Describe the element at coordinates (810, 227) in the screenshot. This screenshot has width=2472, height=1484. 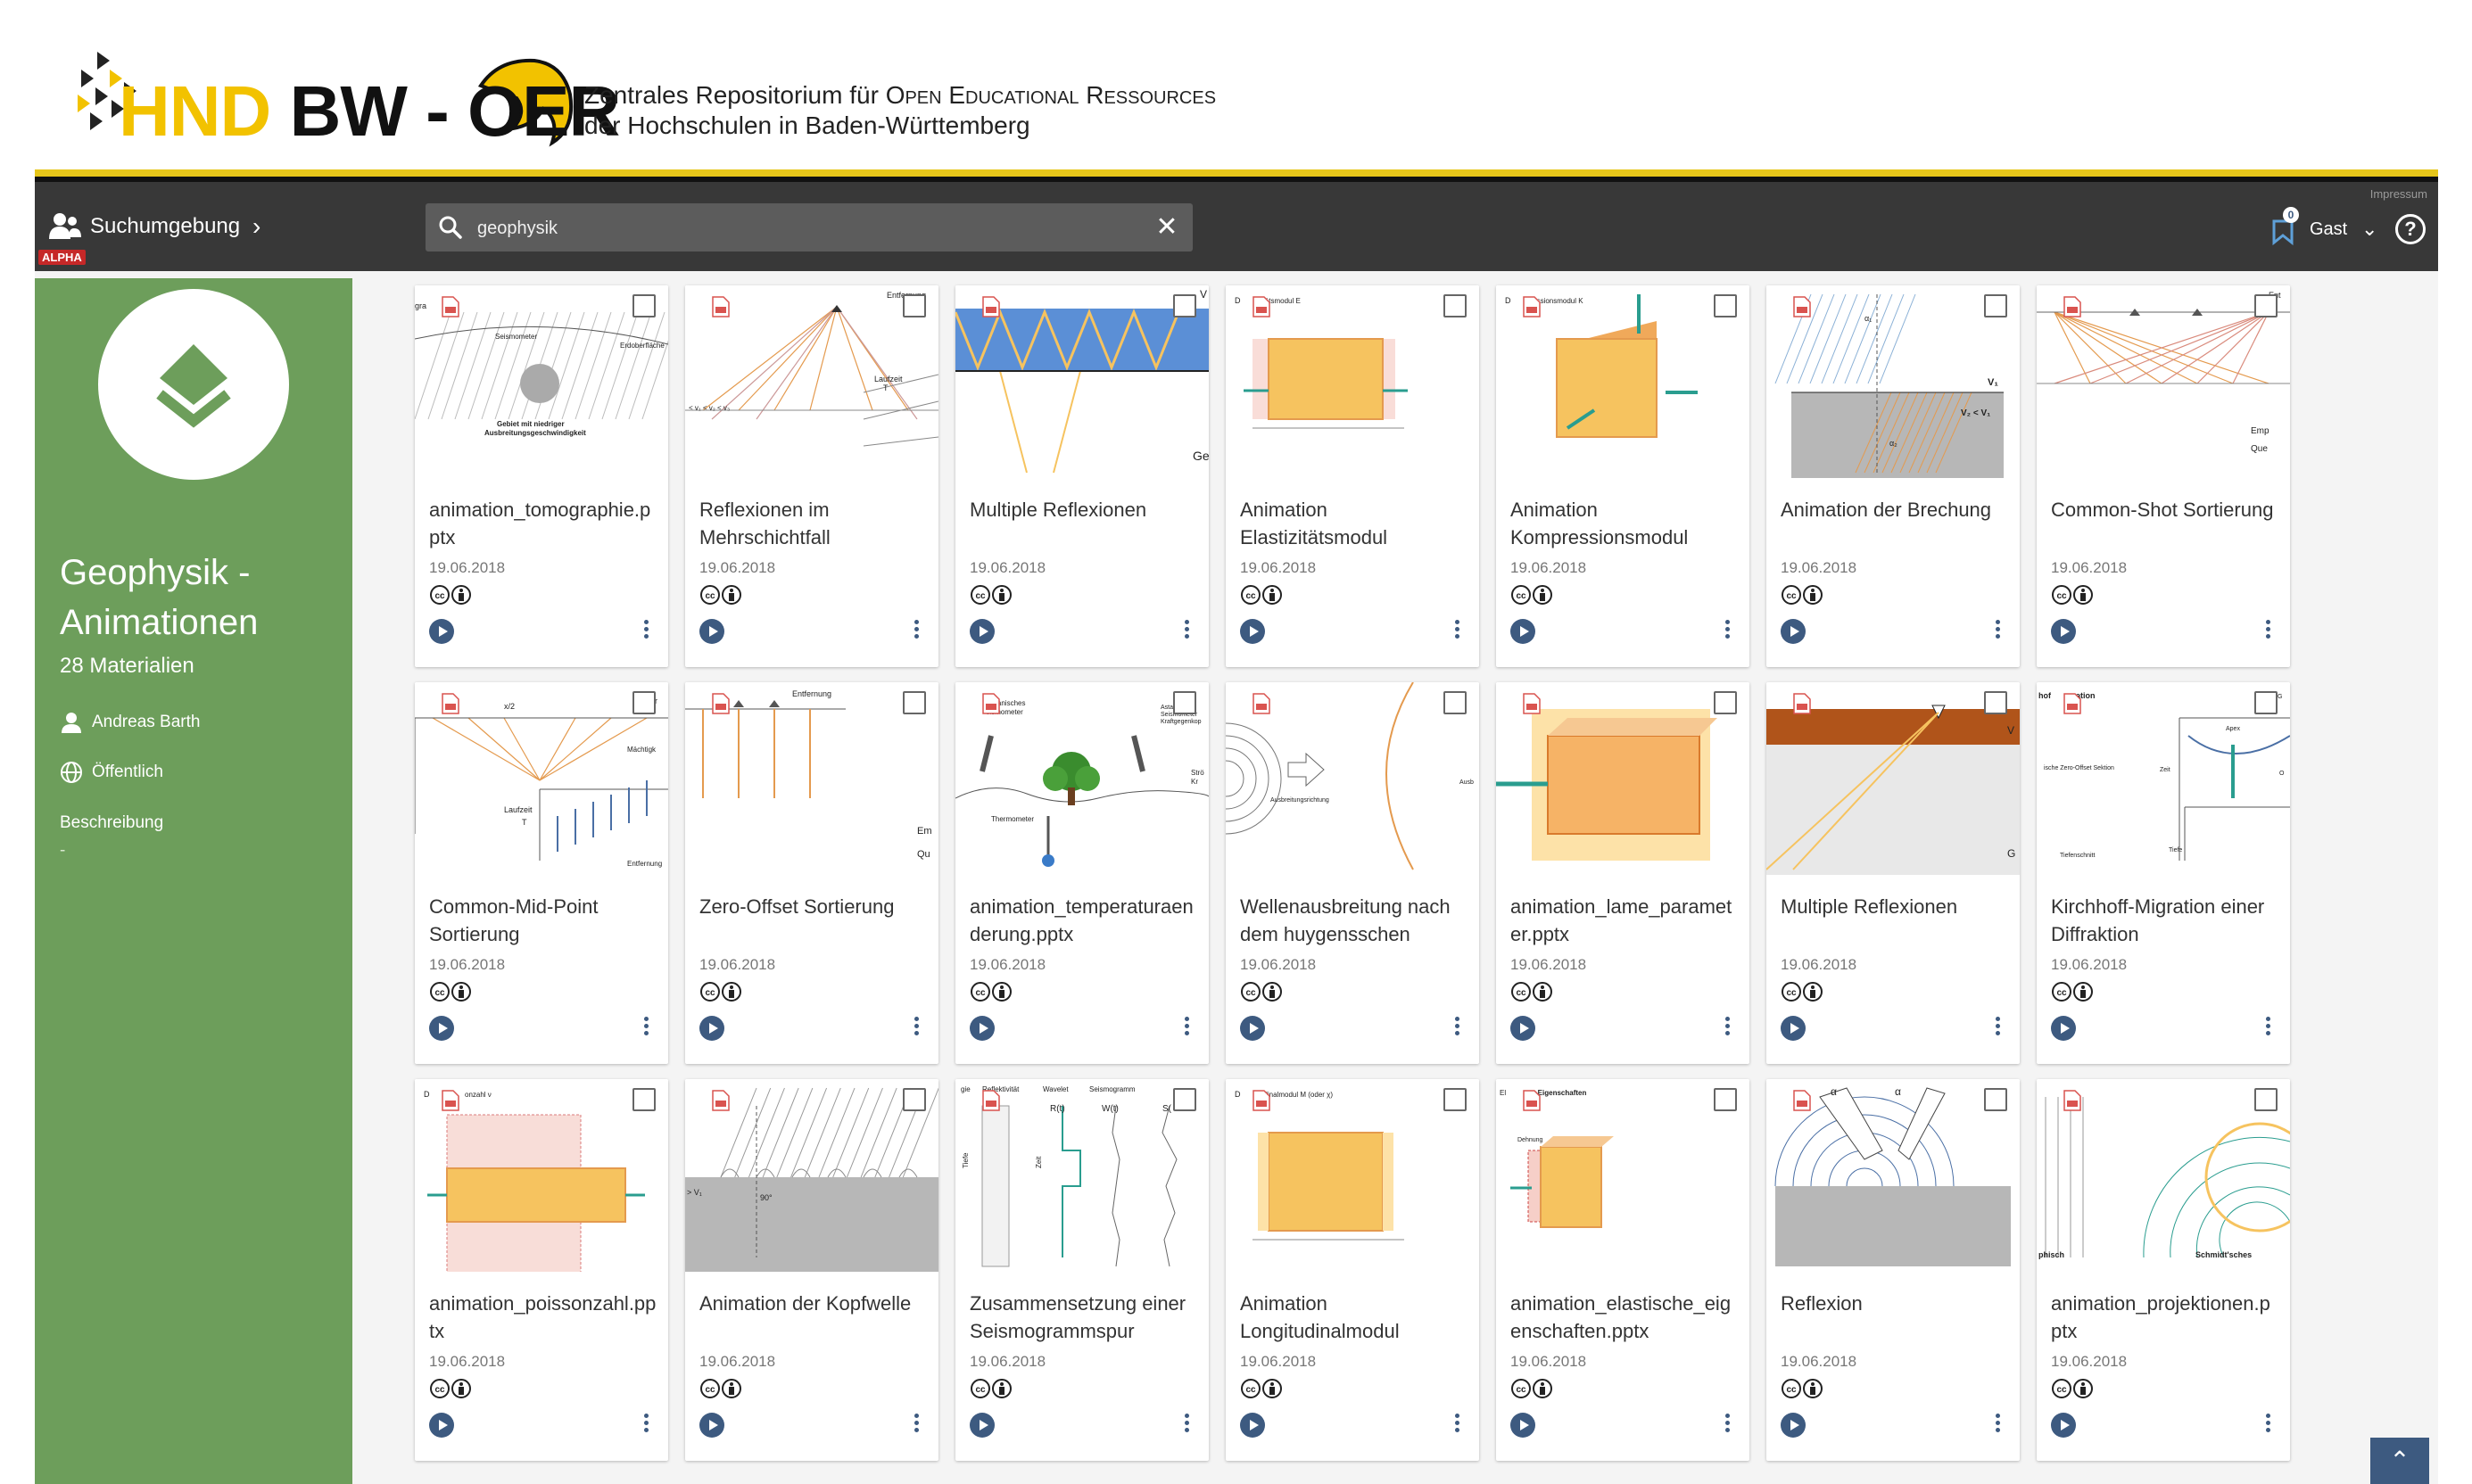
I see `search-bar: ✕` at that location.